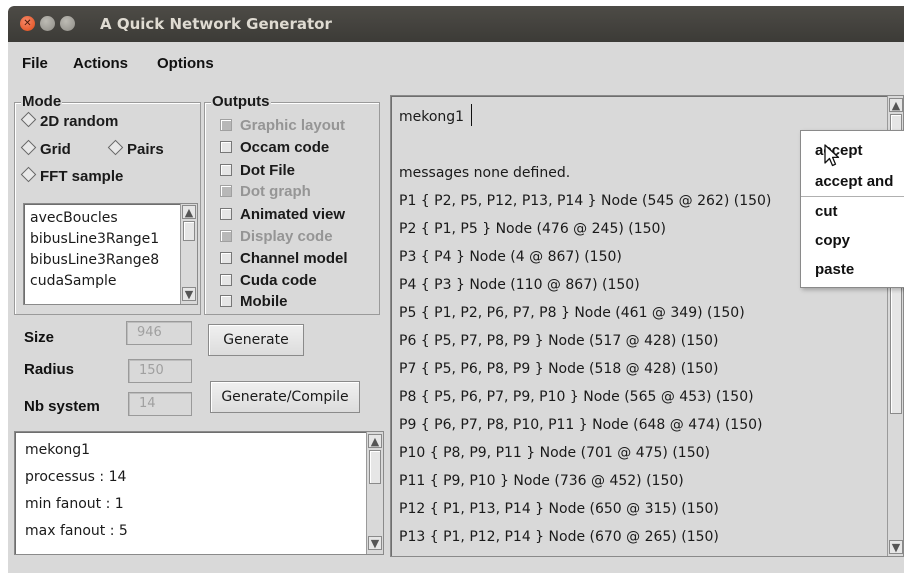 The height and width of the screenshot is (573, 904). Describe the element at coordinates (852, 209) in the screenshot. I see `context-menu: accept accept and cut copy paste` at that location.